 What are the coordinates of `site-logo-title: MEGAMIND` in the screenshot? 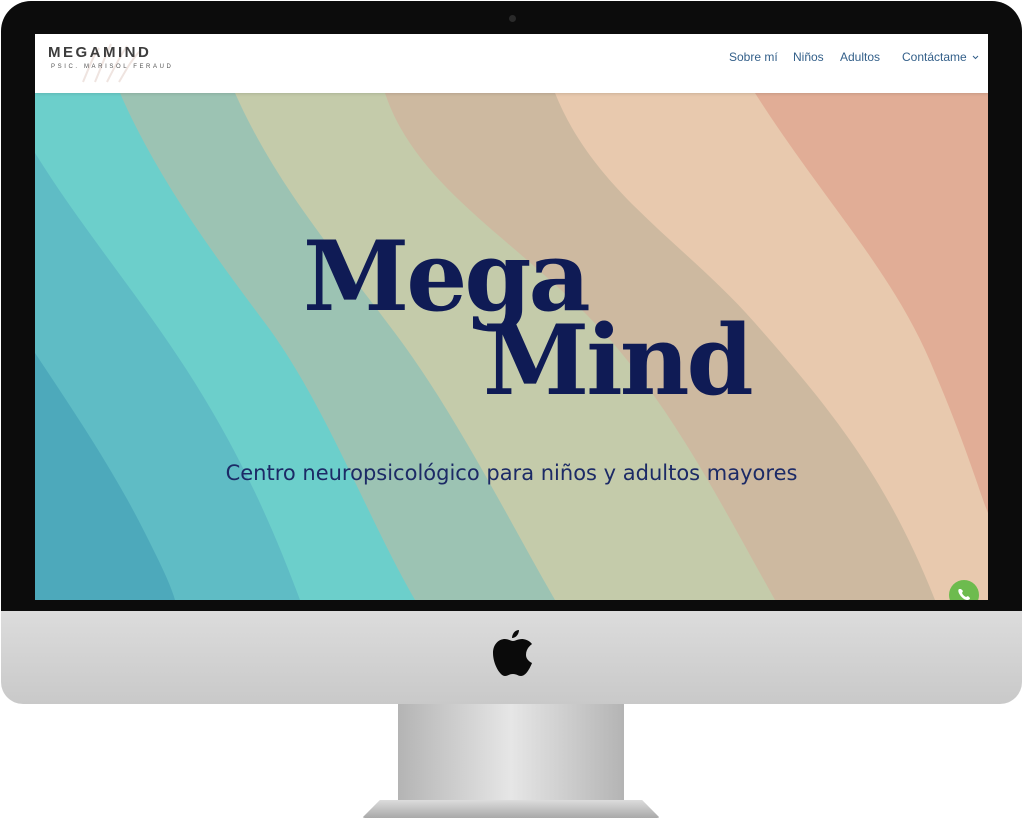 It's located at (99, 52).